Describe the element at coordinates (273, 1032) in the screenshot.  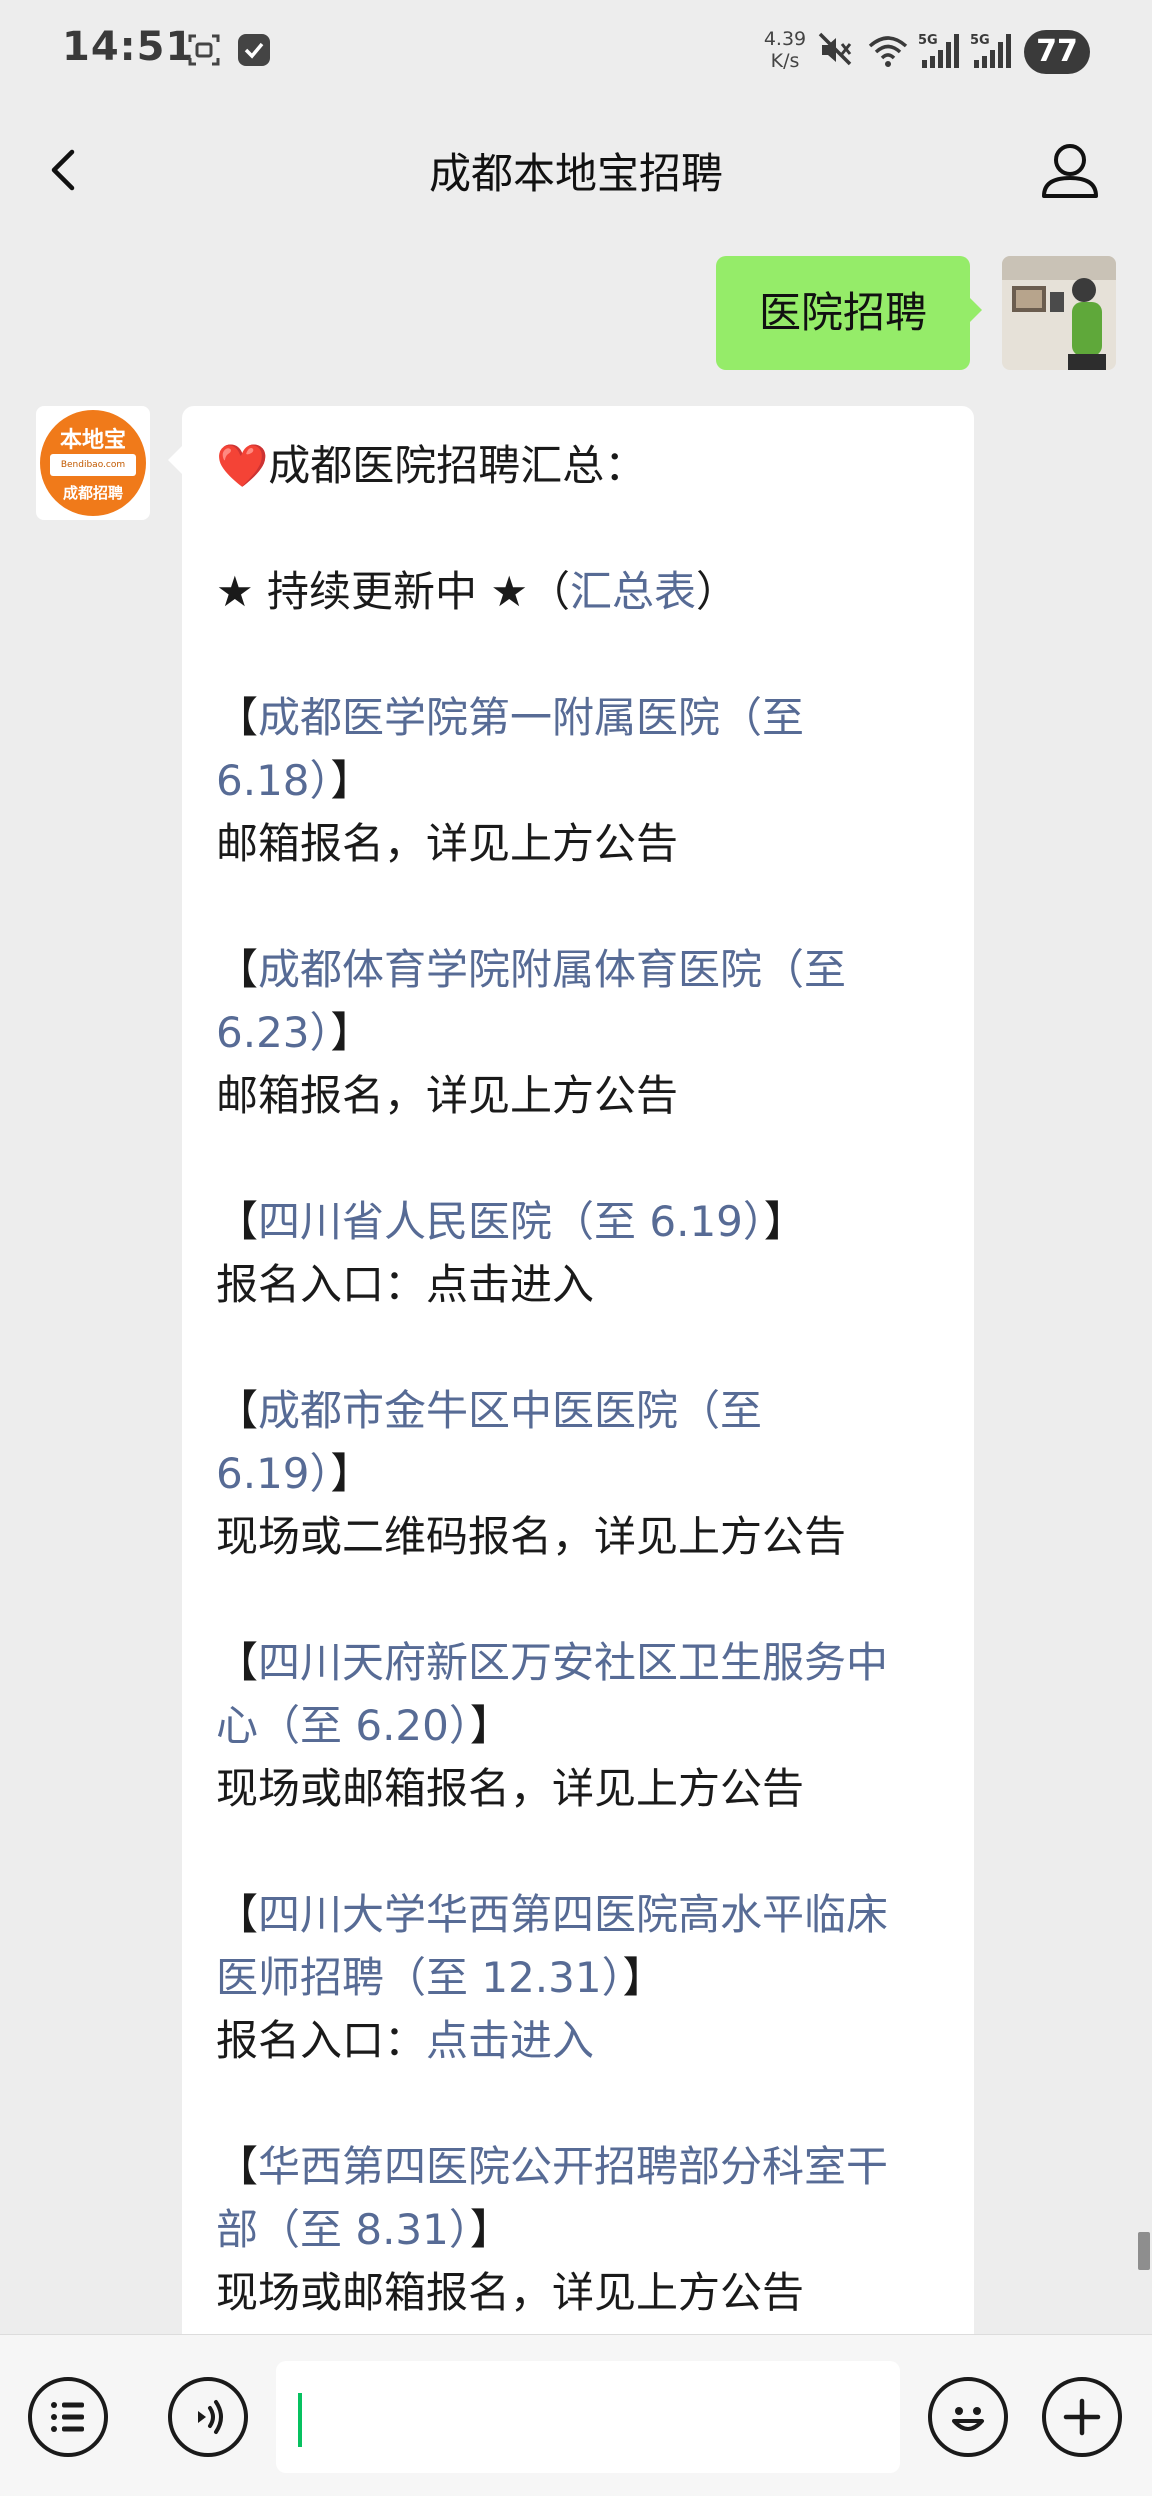
I see `job-link: 6.23）` at that location.